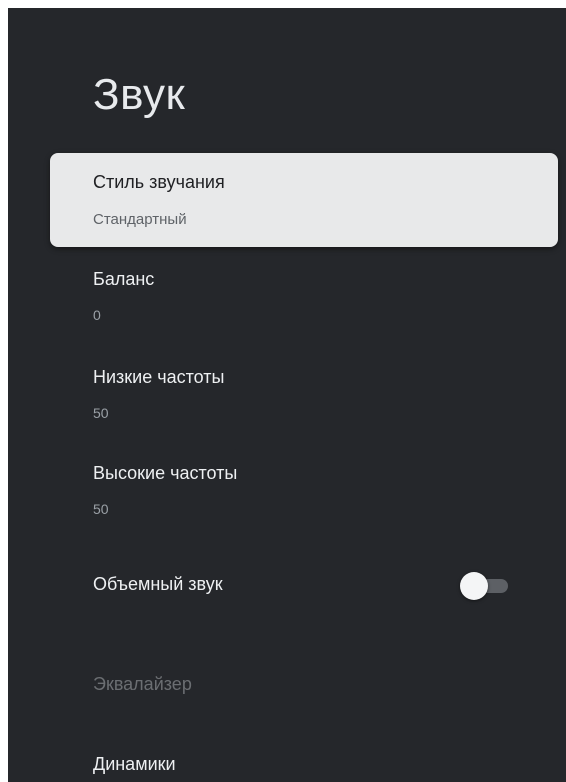 The image size is (566, 782). I want to click on surround-toggle, so click(484, 586).